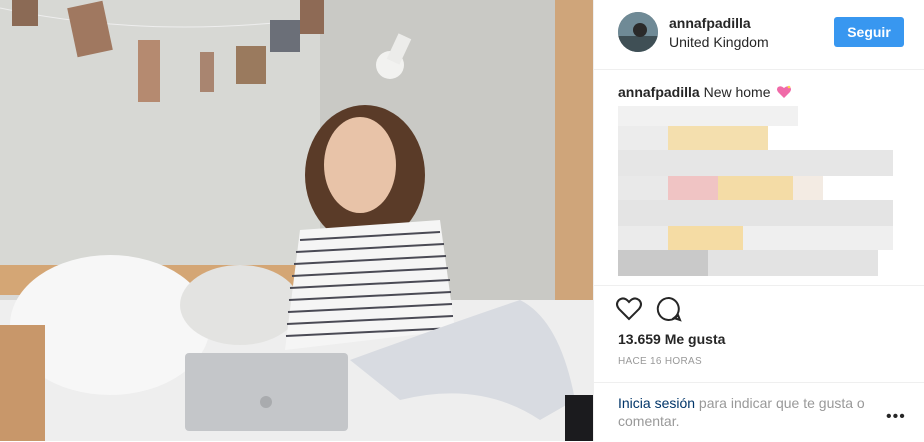  What do you see at coordinates (659, 92) in the screenshot?
I see `caption-username: annafpadilla` at bounding box center [659, 92].